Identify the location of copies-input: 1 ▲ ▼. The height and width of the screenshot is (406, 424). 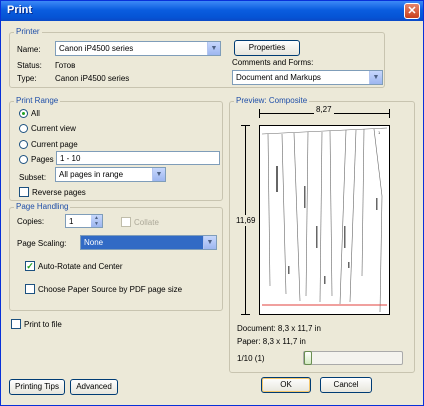
(84, 221).